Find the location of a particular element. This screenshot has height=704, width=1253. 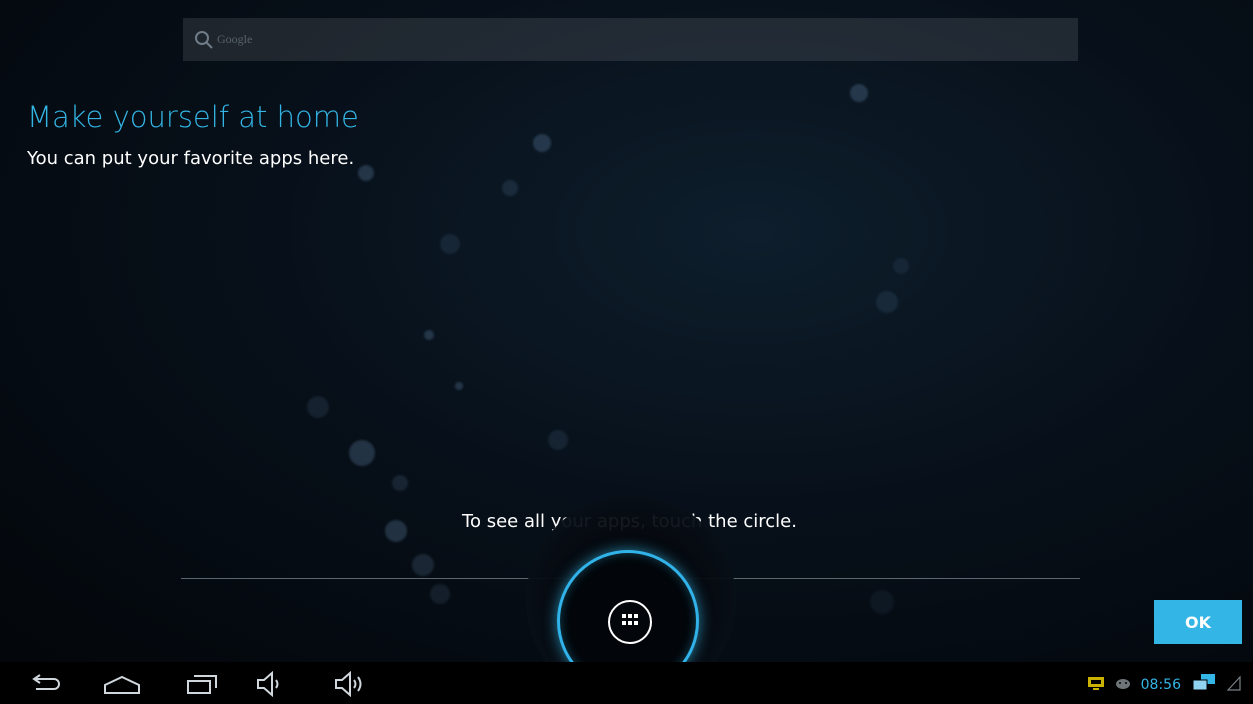

back-icon is located at coordinates (45, 686).